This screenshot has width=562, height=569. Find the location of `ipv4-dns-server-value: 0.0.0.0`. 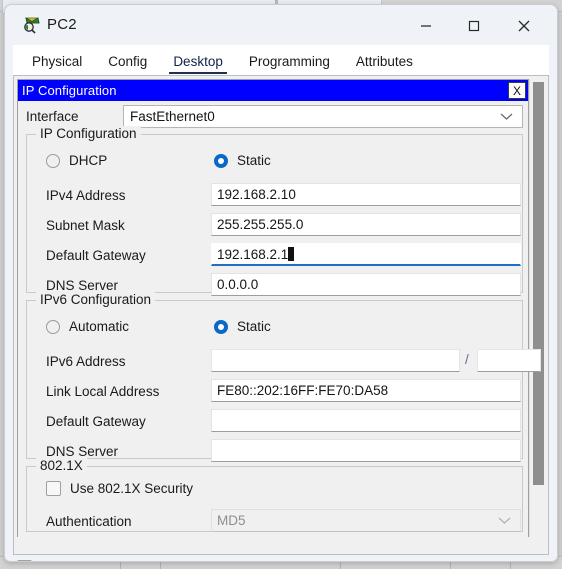

ipv4-dns-server-value: 0.0.0.0 is located at coordinates (238, 284).